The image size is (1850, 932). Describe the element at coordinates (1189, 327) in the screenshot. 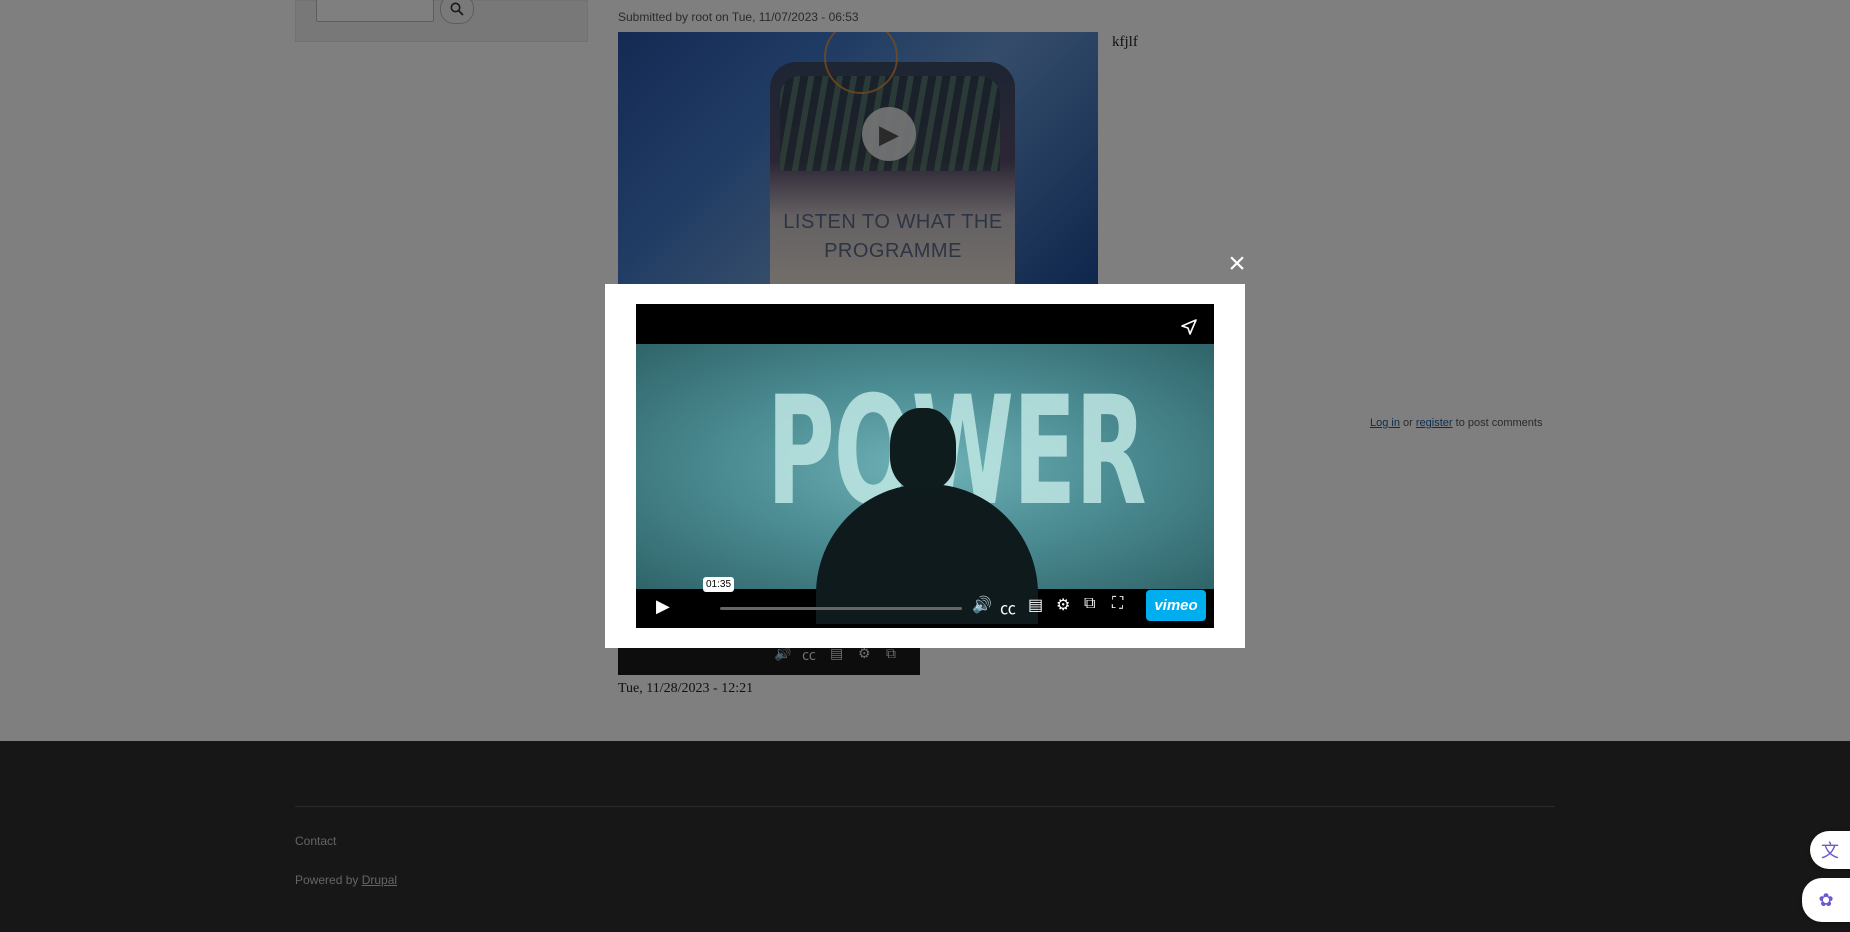

I see `share-icon` at that location.